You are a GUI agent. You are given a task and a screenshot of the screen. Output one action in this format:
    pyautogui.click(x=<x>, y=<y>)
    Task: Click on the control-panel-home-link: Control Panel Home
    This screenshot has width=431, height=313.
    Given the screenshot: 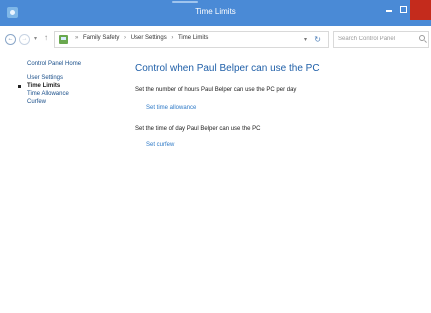 What is the action you would take?
    pyautogui.click(x=54, y=64)
    